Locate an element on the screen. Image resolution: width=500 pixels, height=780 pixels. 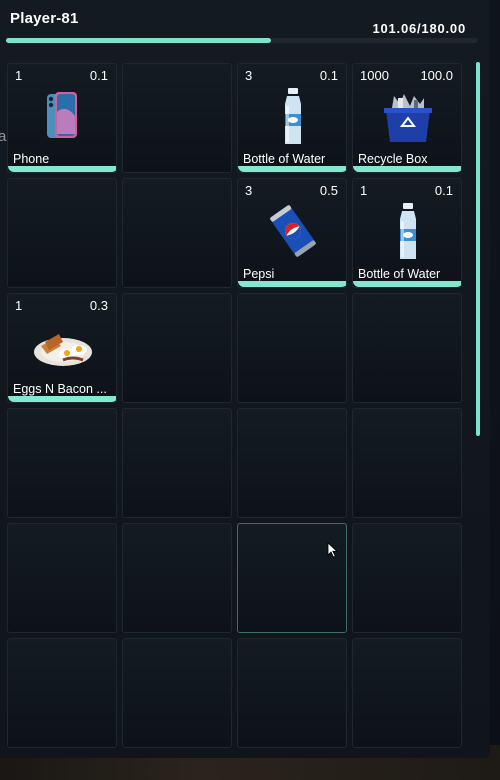
inventory-slot: 3 0.5 Pepsi is located at coordinates (292, 233).